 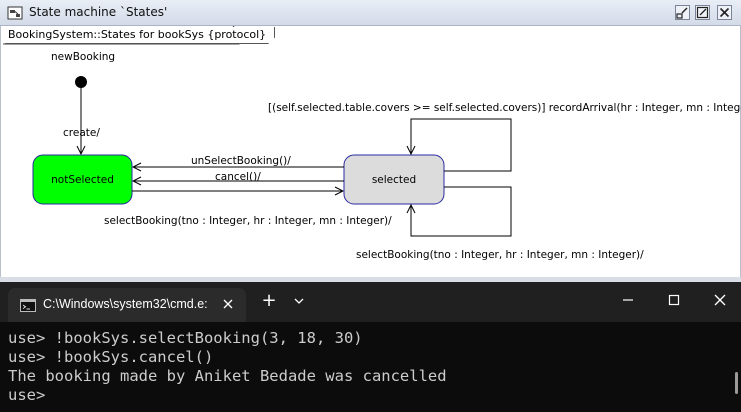 I want to click on sm-titlebar: State machine `States', so click(x=370, y=13).